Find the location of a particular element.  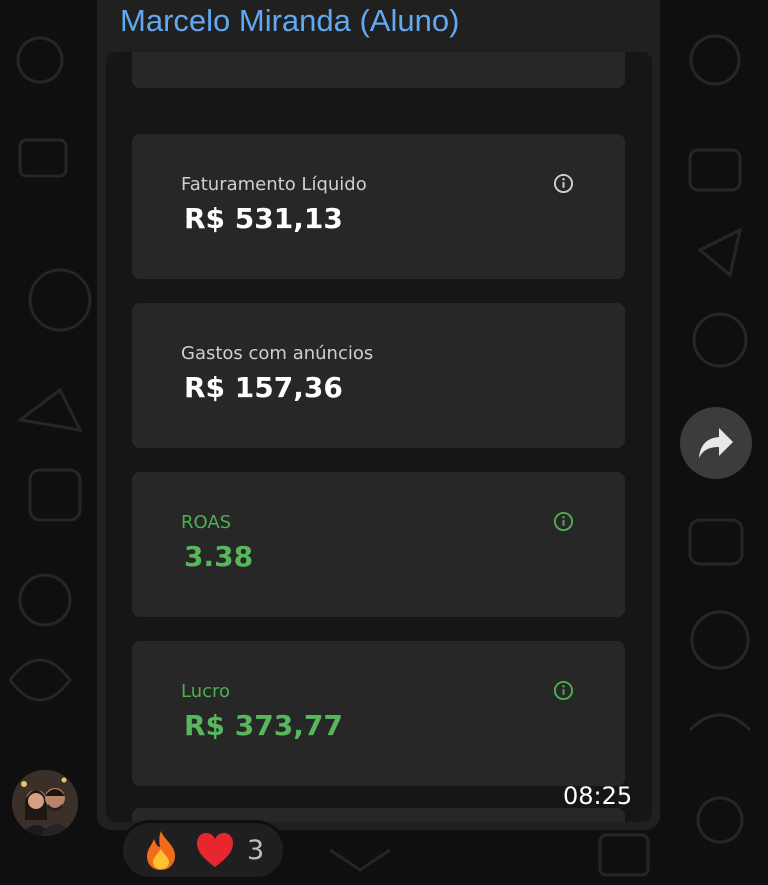

metric-label: ROAS is located at coordinates (206, 522).